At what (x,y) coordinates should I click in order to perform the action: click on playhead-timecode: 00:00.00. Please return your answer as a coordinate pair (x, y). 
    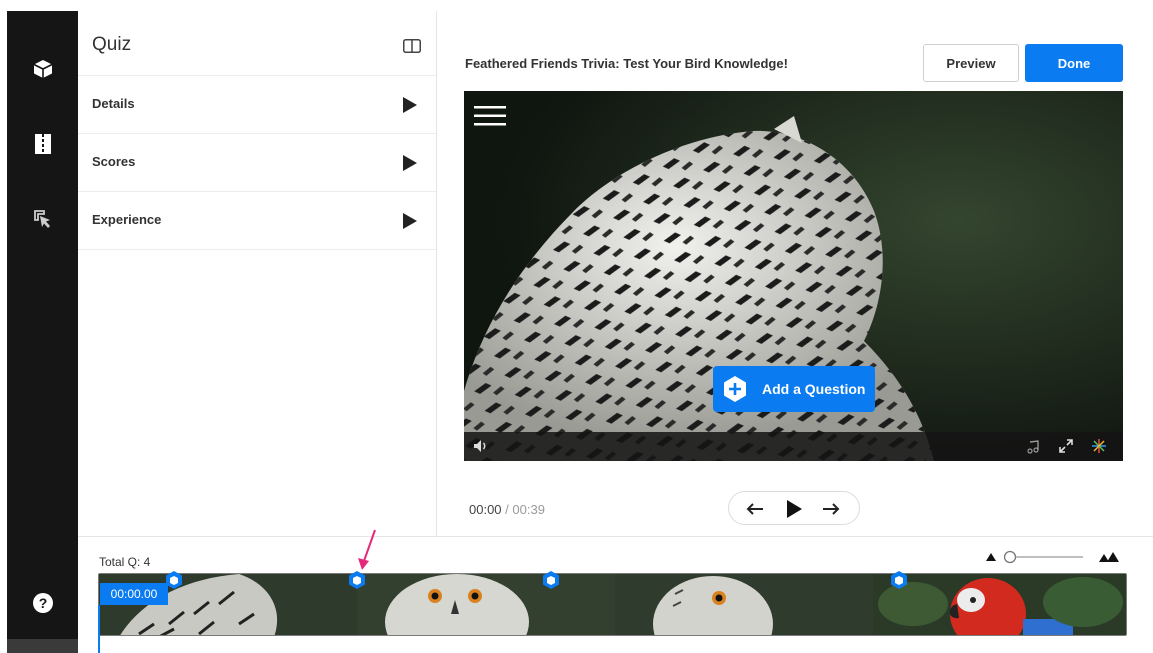
    Looking at the image, I should click on (134, 594).